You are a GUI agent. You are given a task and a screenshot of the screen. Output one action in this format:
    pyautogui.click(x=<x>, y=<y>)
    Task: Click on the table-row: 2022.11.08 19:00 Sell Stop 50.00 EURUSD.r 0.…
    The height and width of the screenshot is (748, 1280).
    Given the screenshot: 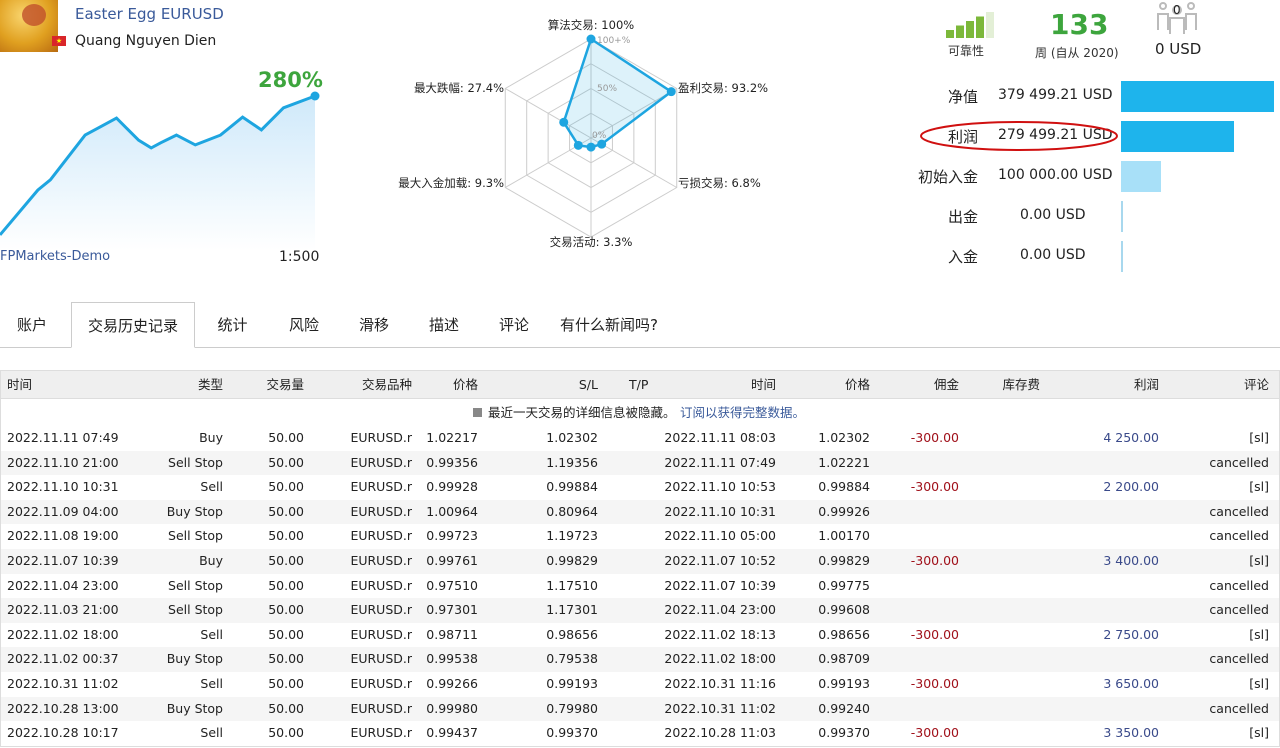 What is the action you would take?
    pyautogui.click(x=640, y=536)
    